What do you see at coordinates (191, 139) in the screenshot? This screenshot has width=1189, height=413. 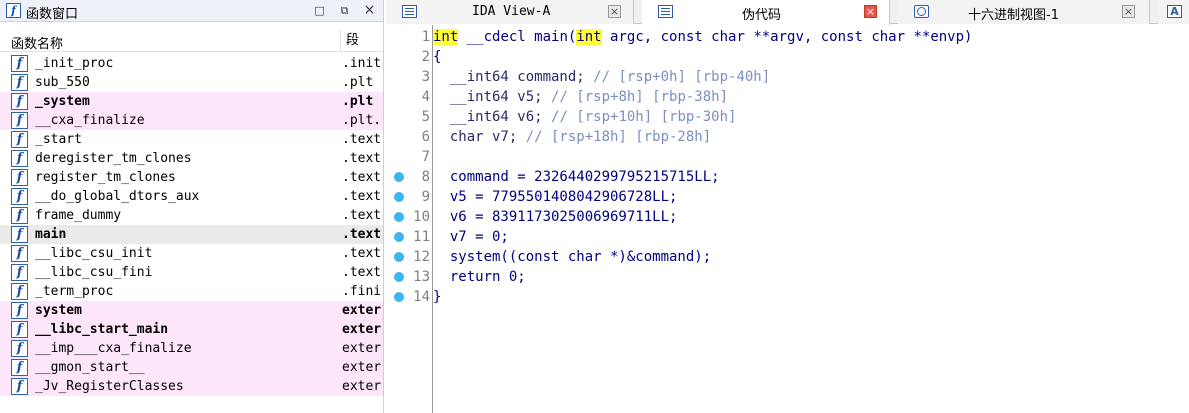 I see `function-row: f _start .text` at bounding box center [191, 139].